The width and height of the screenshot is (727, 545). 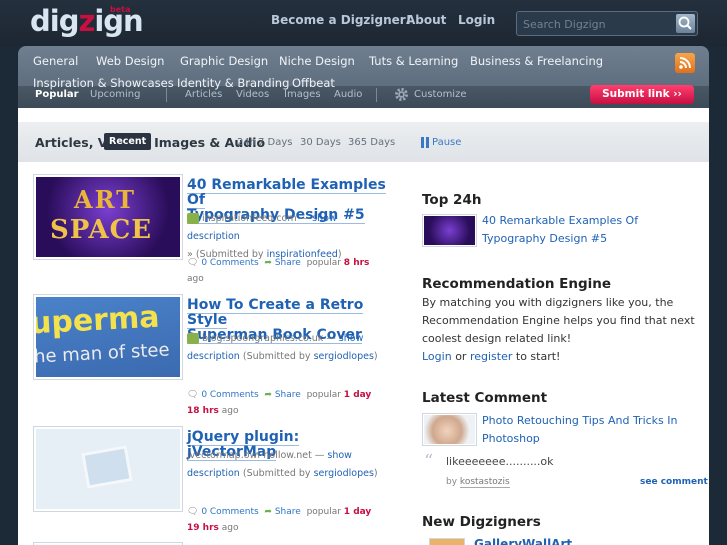 What do you see at coordinates (252, 94) in the screenshot?
I see `filter-videos: Videos` at bounding box center [252, 94].